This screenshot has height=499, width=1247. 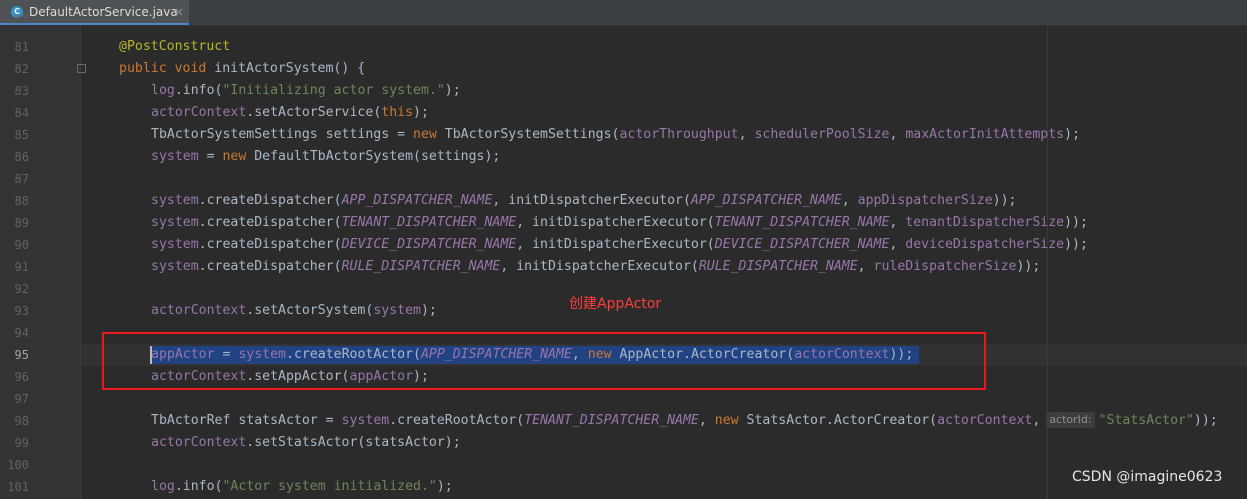 What do you see at coordinates (623, 113) in the screenshot?
I see `code-line: 84 actorContext.setActorService(this);` at bounding box center [623, 113].